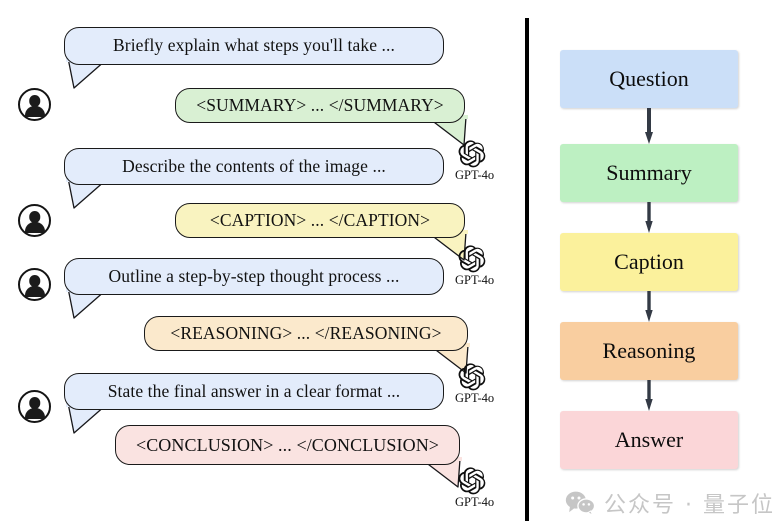  I want to click on flow-step-answer: Answer, so click(649, 440).